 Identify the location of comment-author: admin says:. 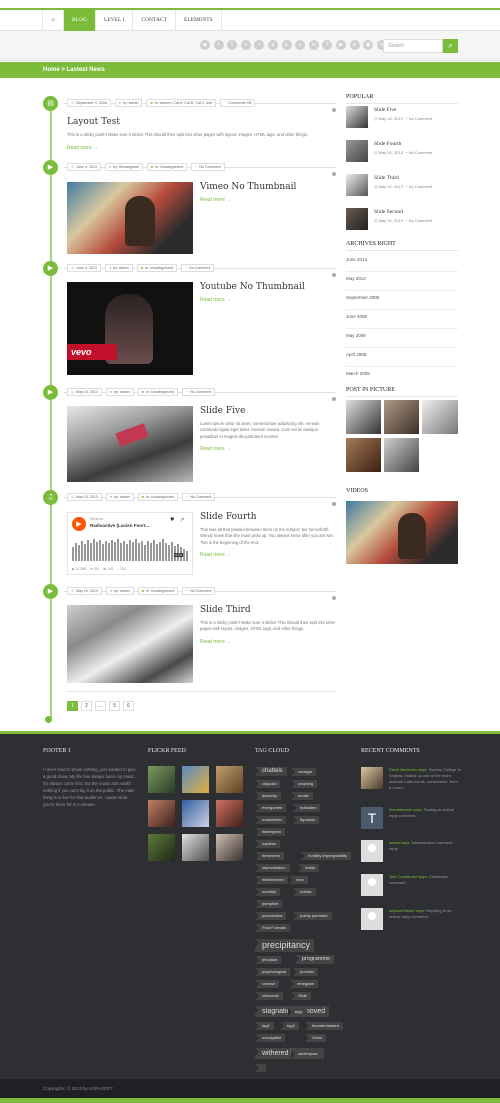
(399, 842).